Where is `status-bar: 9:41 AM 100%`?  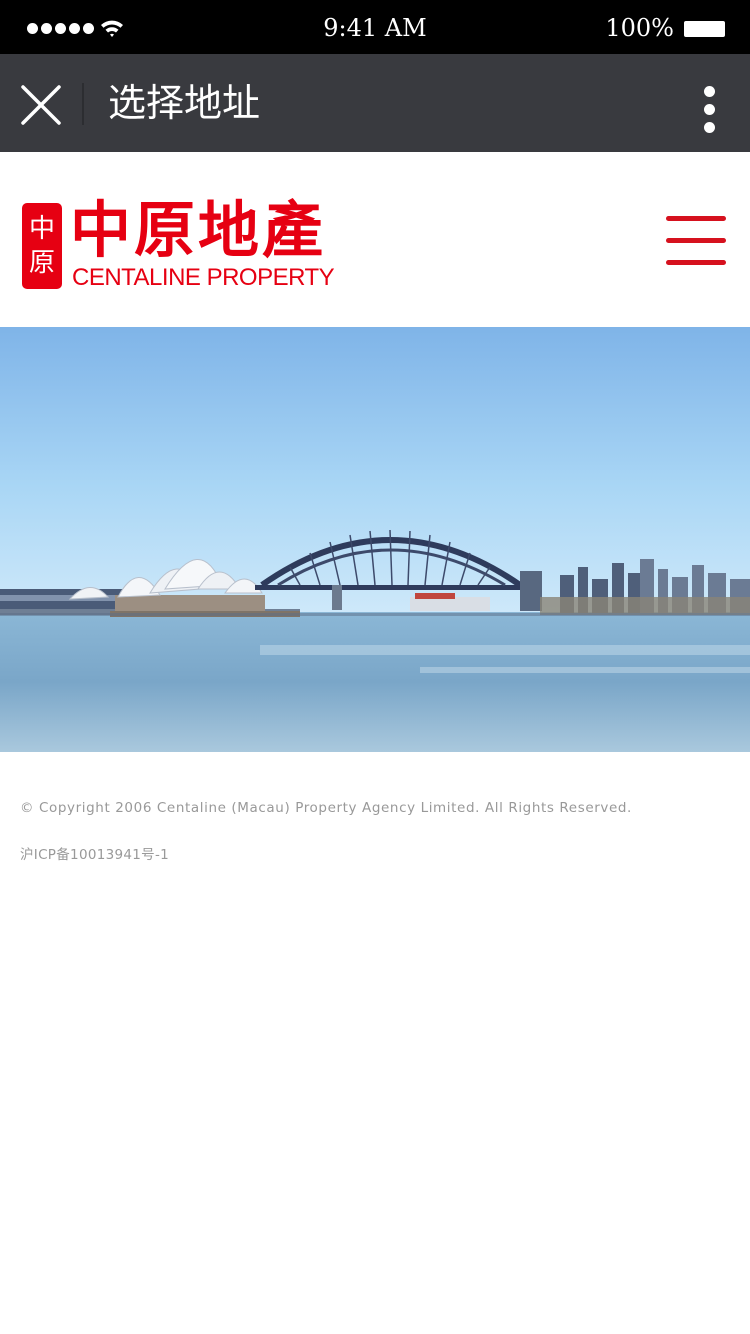
status-bar: 9:41 AM 100% is located at coordinates (375, 27).